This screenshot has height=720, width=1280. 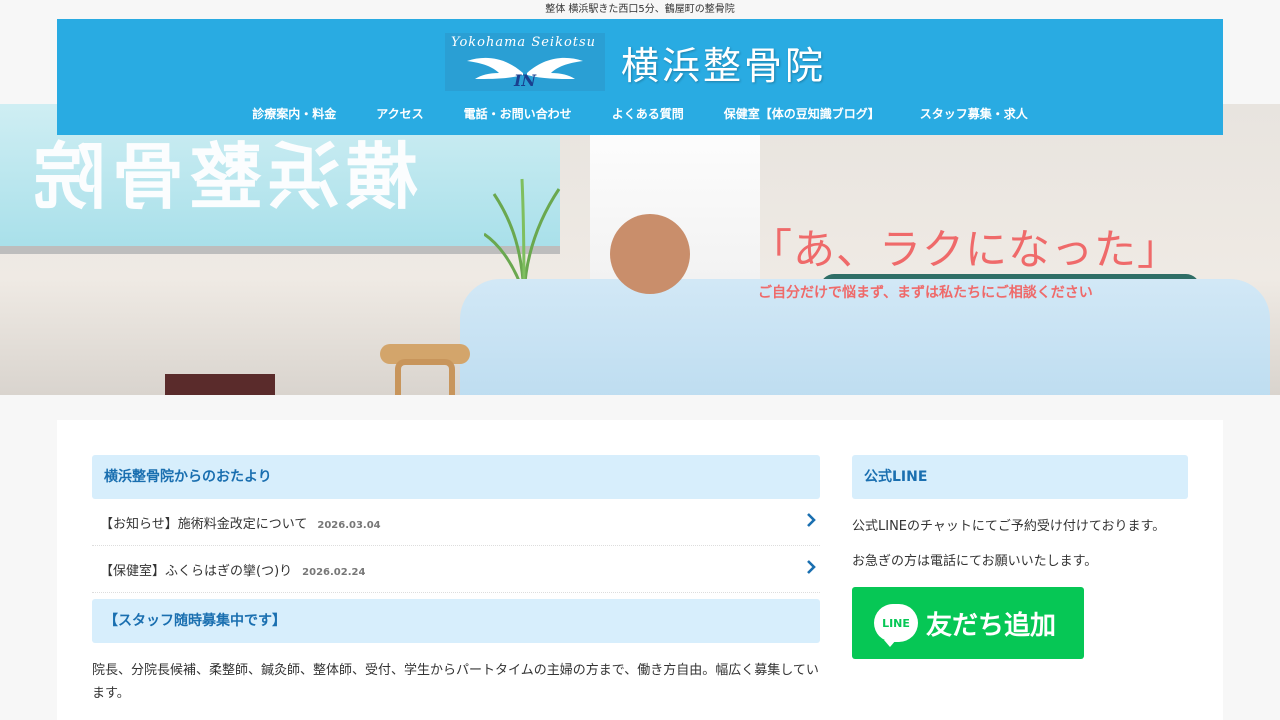 What do you see at coordinates (802, 114) in the screenshot?
I see `nav-item-blog: 保健室【体の豆知識ブログ】` at bounding box center [802, 114].